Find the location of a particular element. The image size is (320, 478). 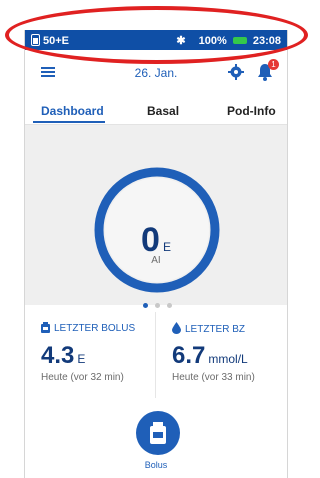

header-date: 26. Jan. is located at coordinates (156, 73).